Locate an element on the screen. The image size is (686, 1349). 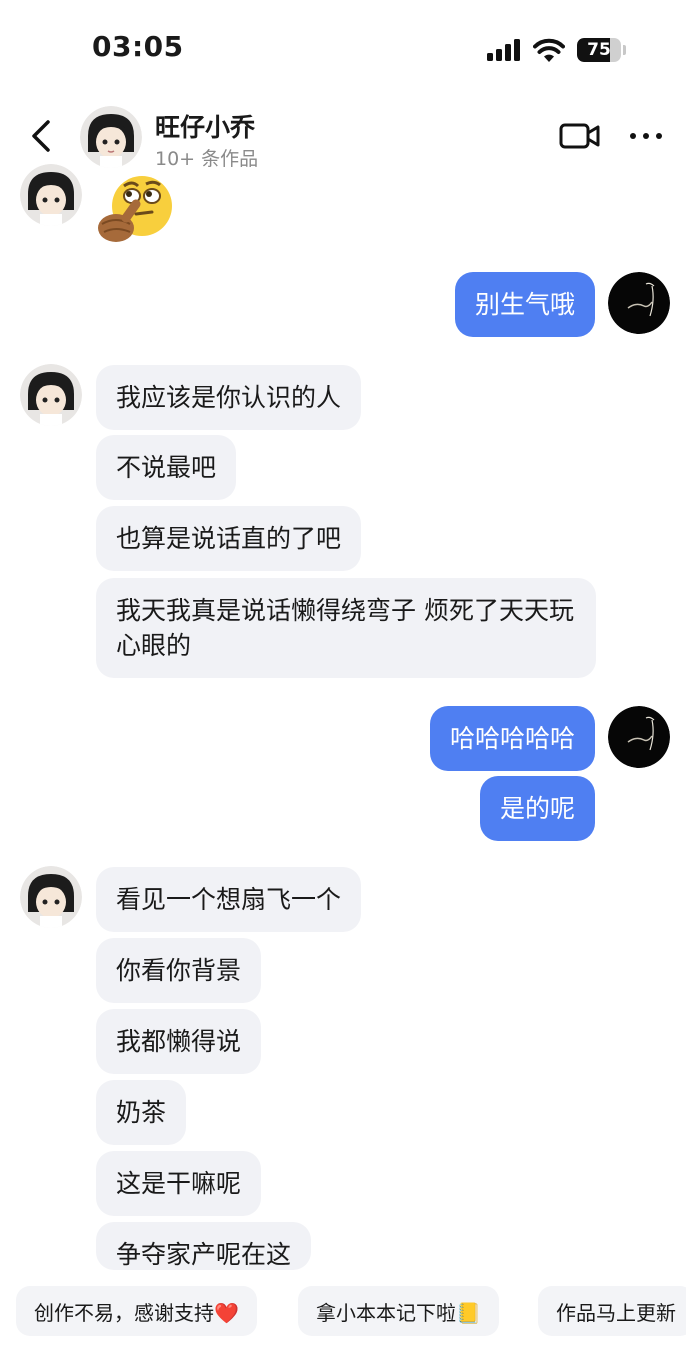
quick-reply-chip: 创作不易，感谢支持❤️ is located at coordinates (136, 1311).